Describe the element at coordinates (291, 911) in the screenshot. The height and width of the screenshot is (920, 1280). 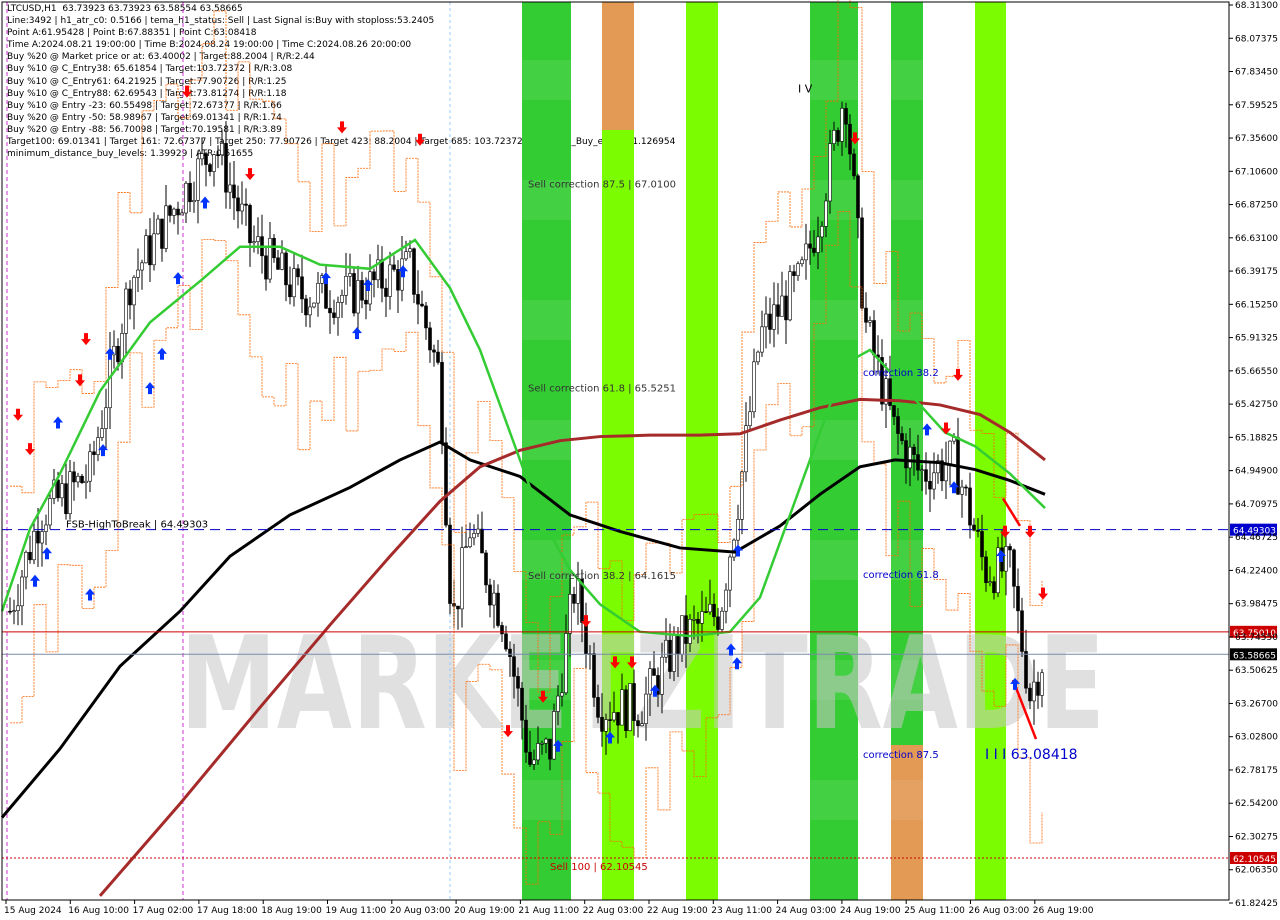
I see `x-tick-label: 18 Aug 19:00` at that location.